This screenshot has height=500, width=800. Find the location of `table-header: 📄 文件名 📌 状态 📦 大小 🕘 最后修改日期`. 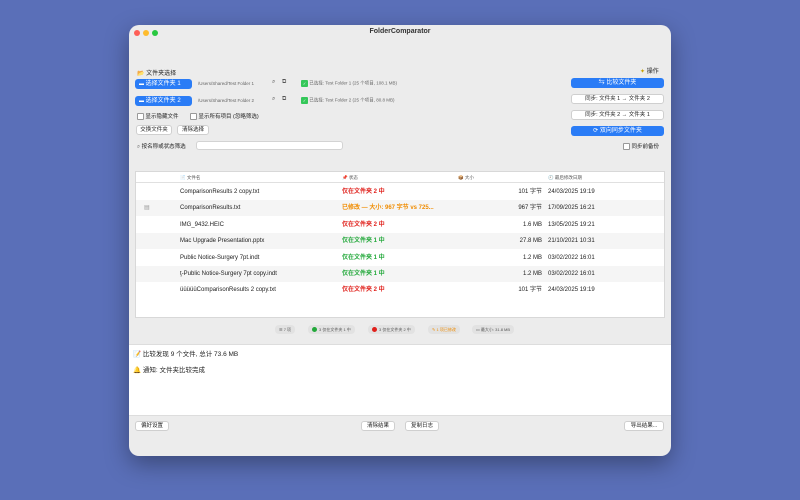

table-header: 📄 文件名 📌 状态 📦 大小 🕘 最后修改日期 is located at coordinates (400, 177).